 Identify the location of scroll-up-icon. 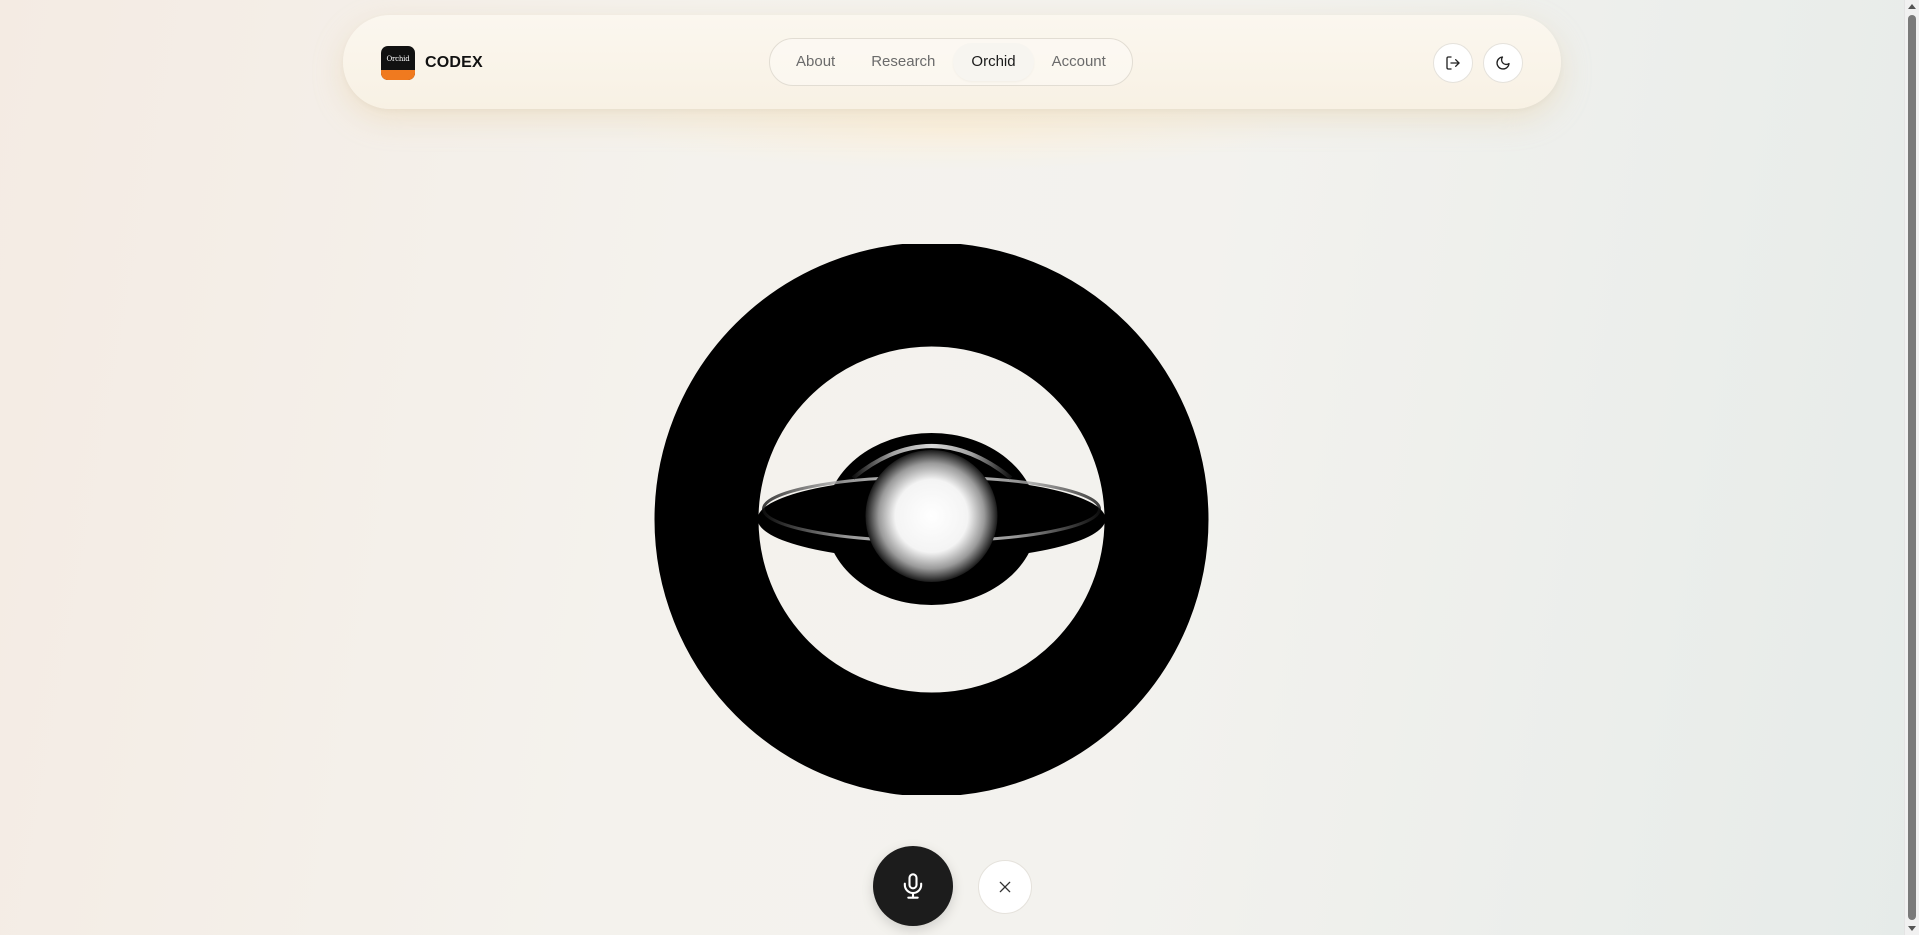
(1912, 6).